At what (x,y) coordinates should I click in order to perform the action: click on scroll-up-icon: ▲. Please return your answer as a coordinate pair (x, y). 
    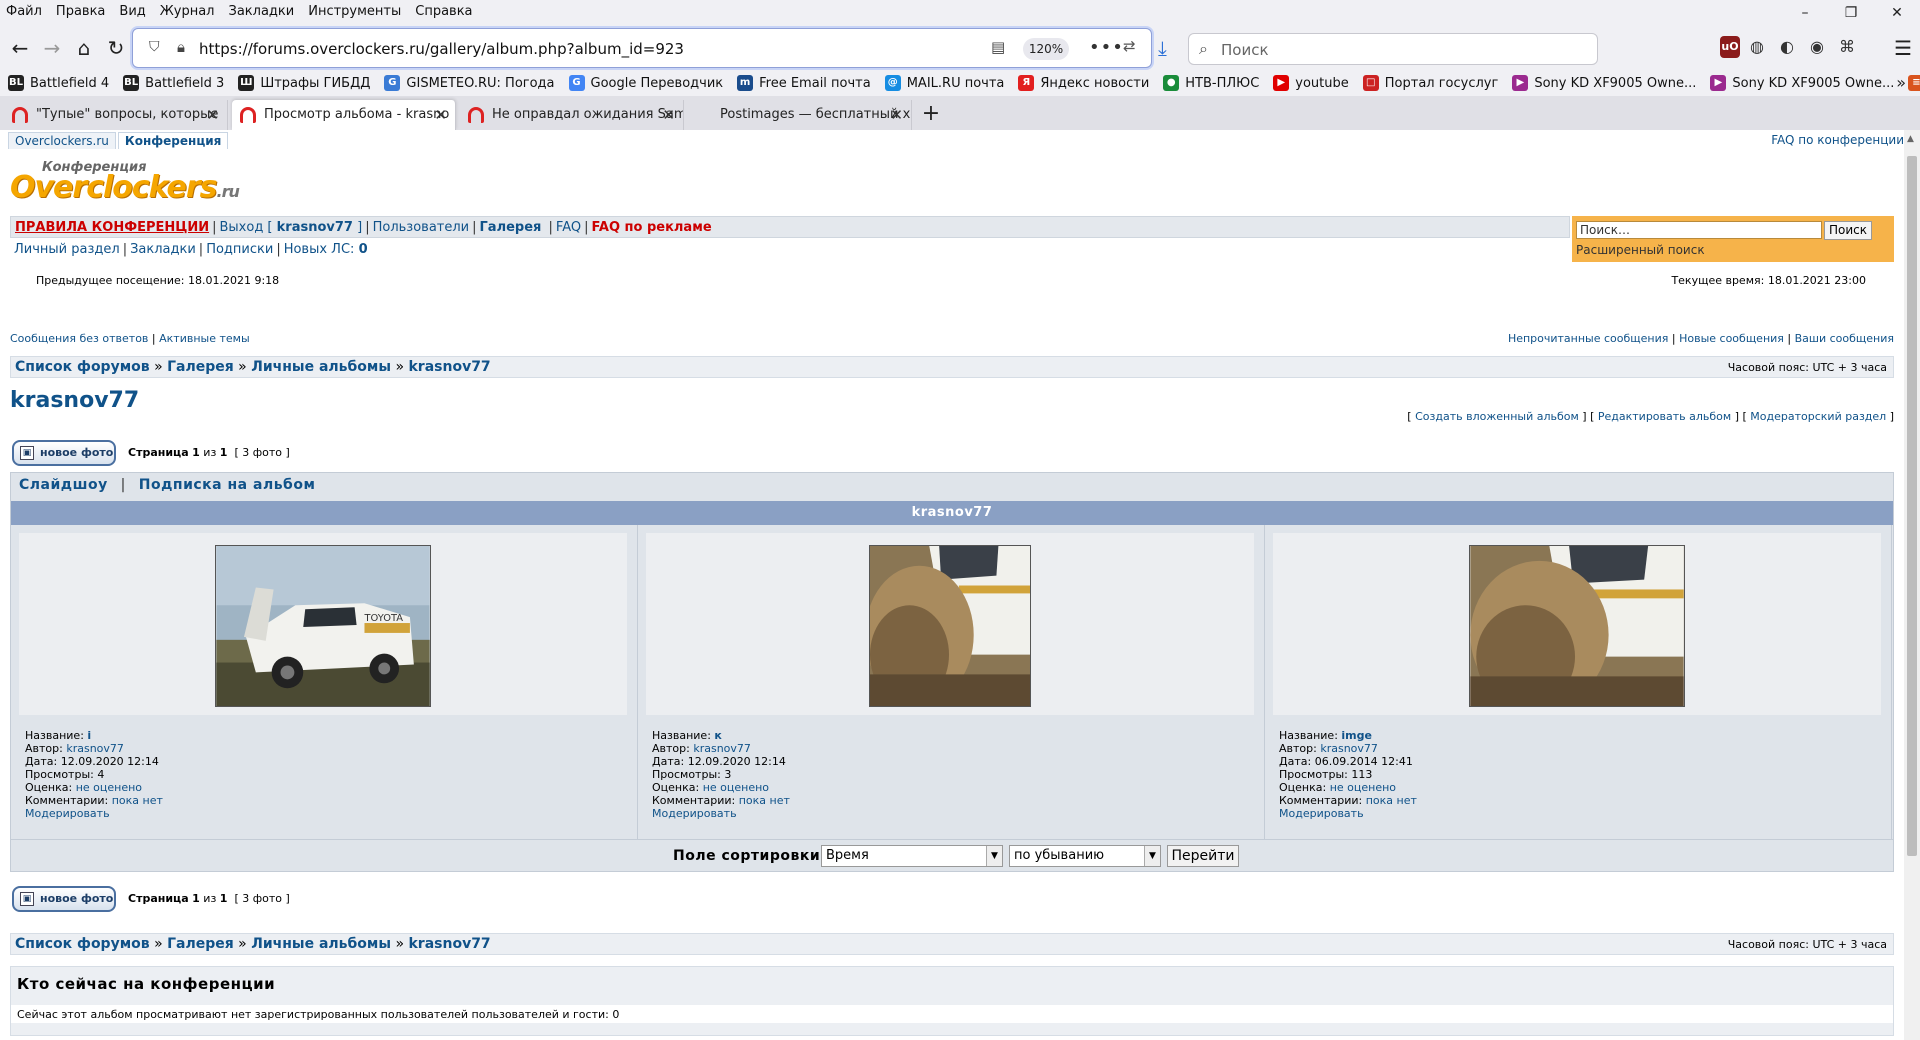
    Looking at the image, I should click on (1910, 139).